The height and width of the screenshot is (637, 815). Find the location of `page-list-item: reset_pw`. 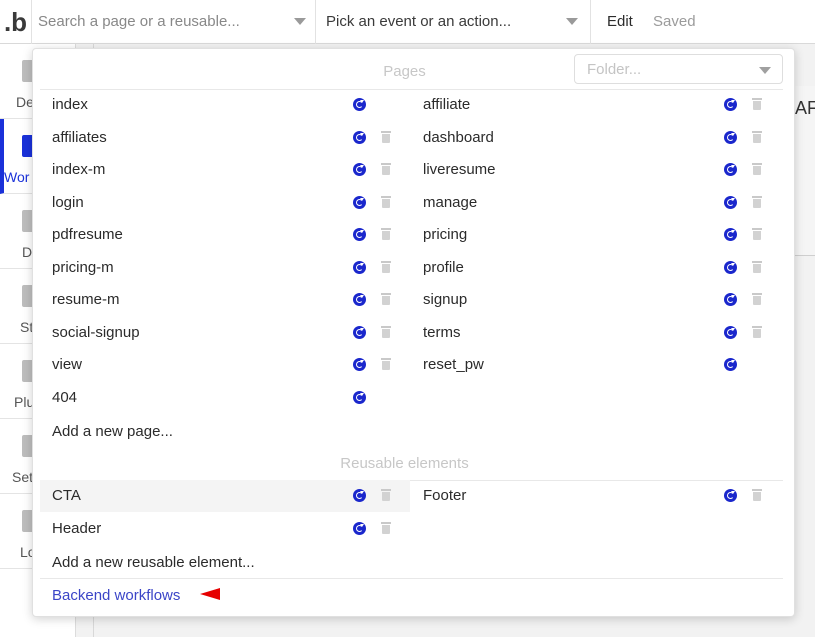

page-list-item: reset_pw is located at coordinates (597, 365).